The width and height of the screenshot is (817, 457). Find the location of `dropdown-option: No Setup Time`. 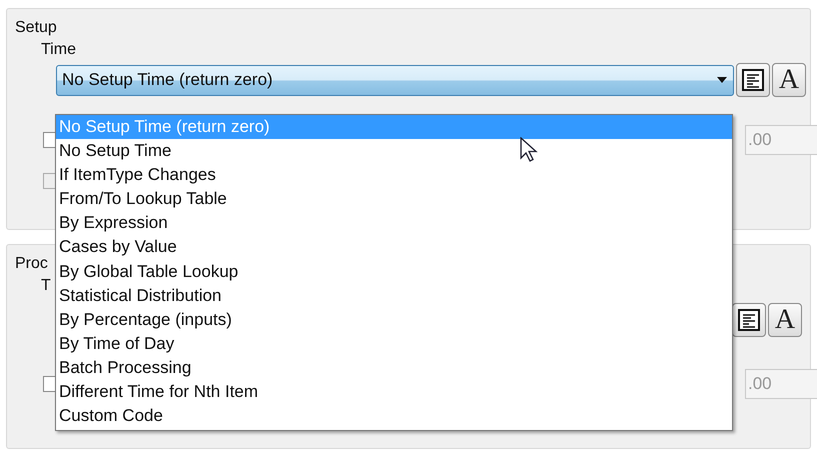

dropdown-option: No Setup Time is located at coordinates (394, 151).